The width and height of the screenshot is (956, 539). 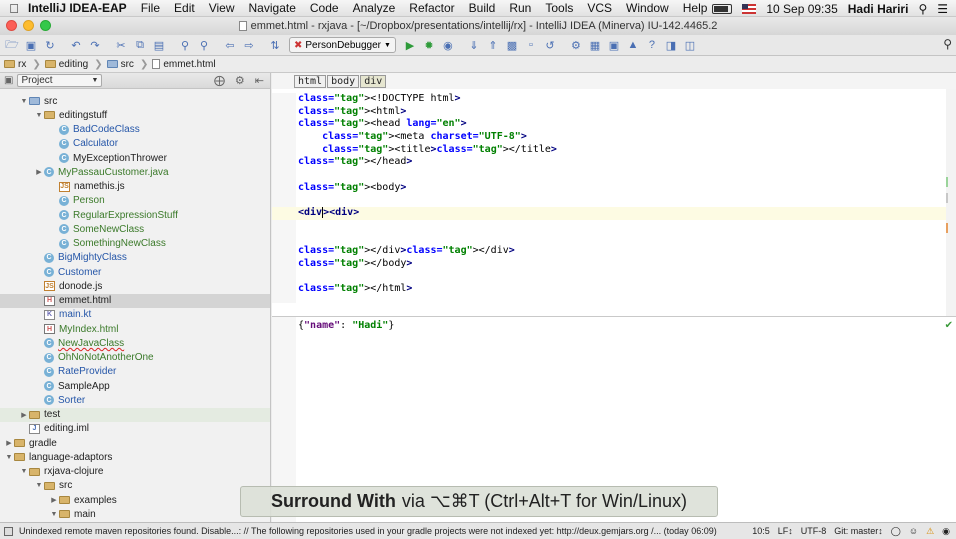 I want to click on distraction-free-icon: ◫, so click(x=690, y=45).